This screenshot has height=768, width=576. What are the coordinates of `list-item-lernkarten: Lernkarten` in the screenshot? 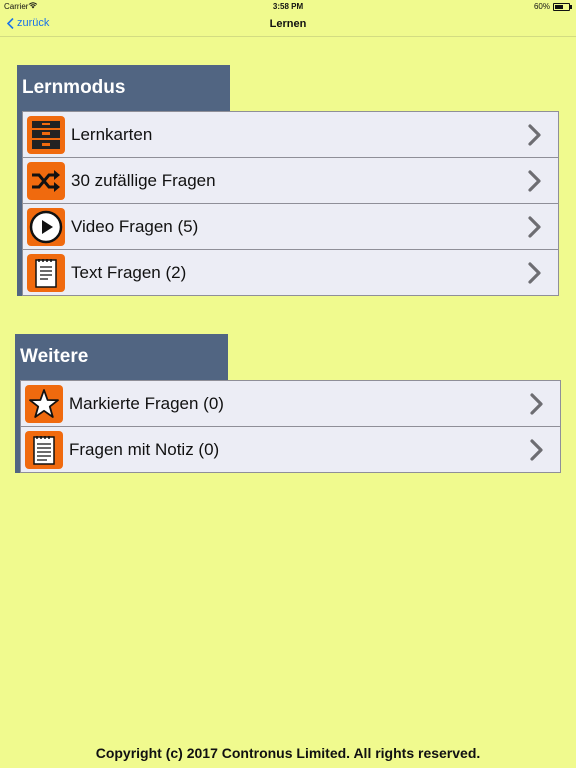 It's located at (290, 134).